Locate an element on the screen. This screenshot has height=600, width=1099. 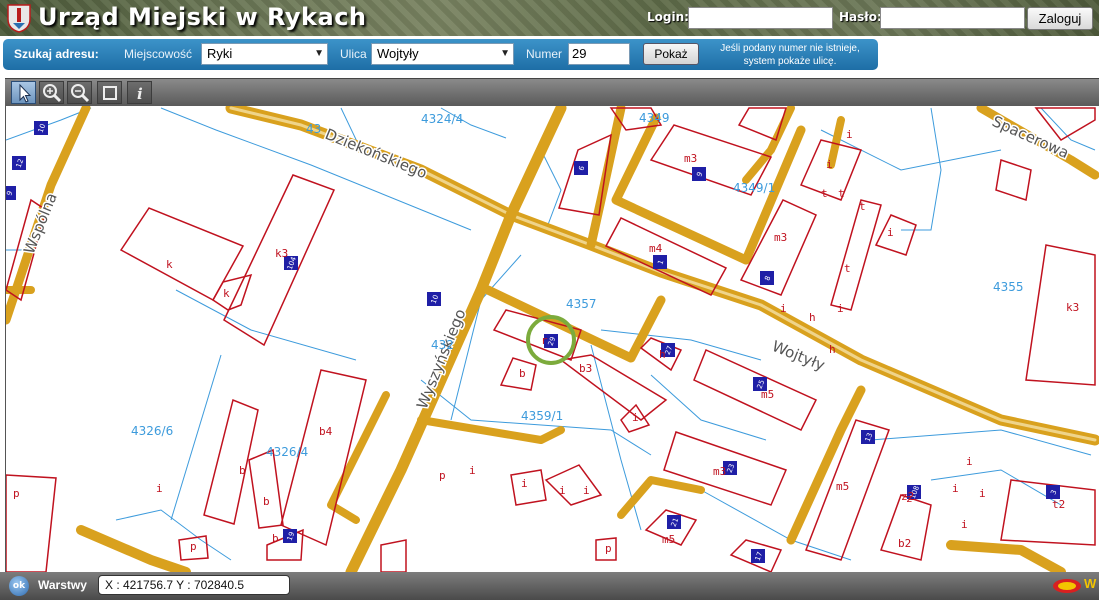
login-button: Zaloguj is located at coordinates (1060, 18).